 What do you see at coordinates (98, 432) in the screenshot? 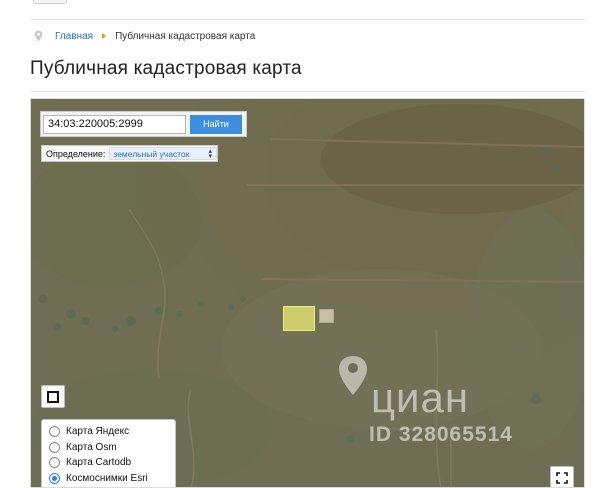
I see `layer-label: Карта Яндекс` at bounding box center [98, 432].